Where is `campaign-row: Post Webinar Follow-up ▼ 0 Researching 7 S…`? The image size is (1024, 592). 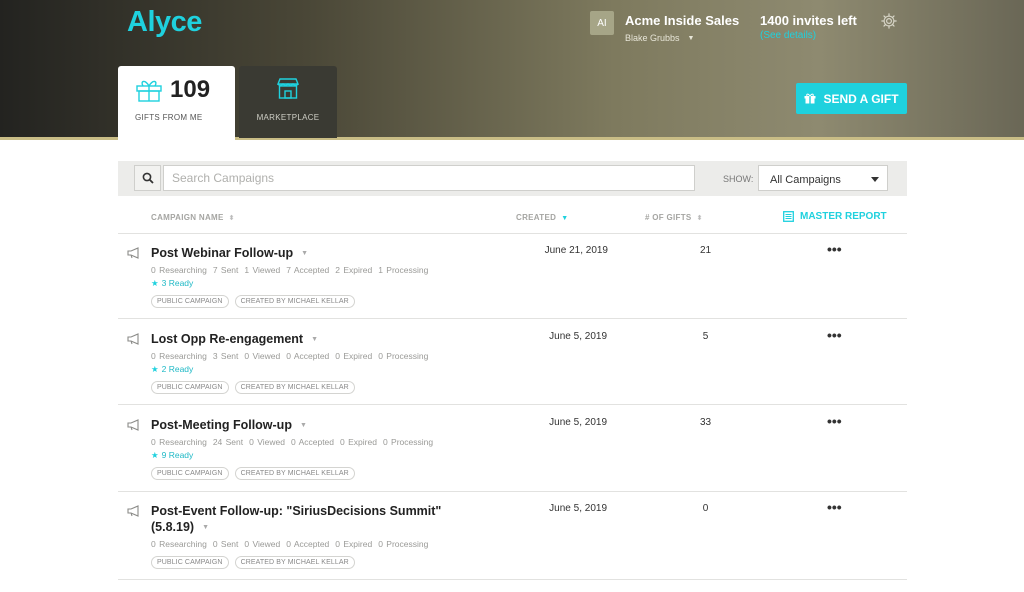
campaign-row: Post Webinar Follow-up ▼ 0 Researching 7 S… is located at coordinates (512, 276).